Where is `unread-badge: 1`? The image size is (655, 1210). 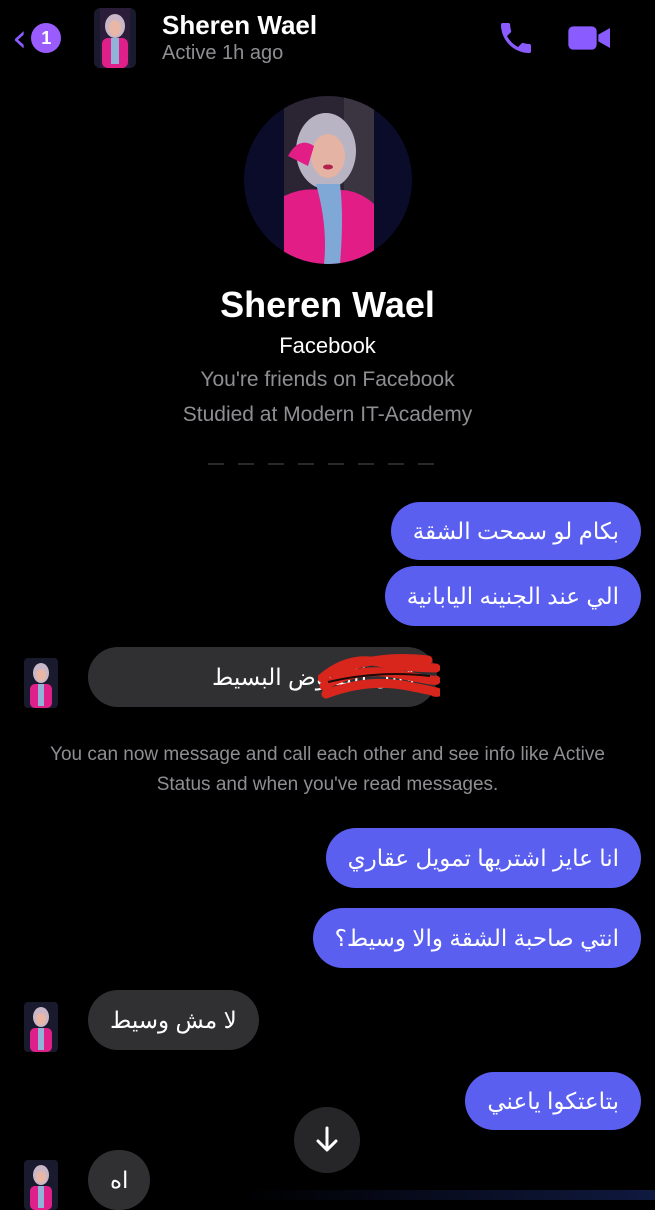
unread-badge: 1 is located at coordinates (46, 38).